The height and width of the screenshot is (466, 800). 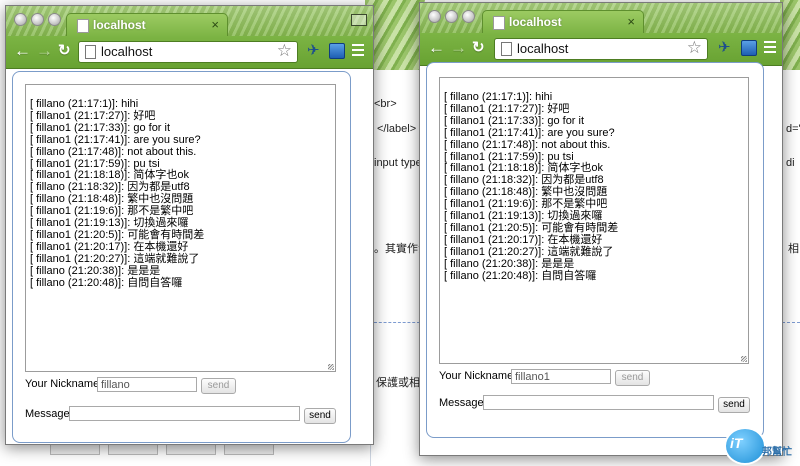 What do you see at coordinates (790, 163) in the screenshot?
I see `background-code-line: di` at bounding box center [790, 163].